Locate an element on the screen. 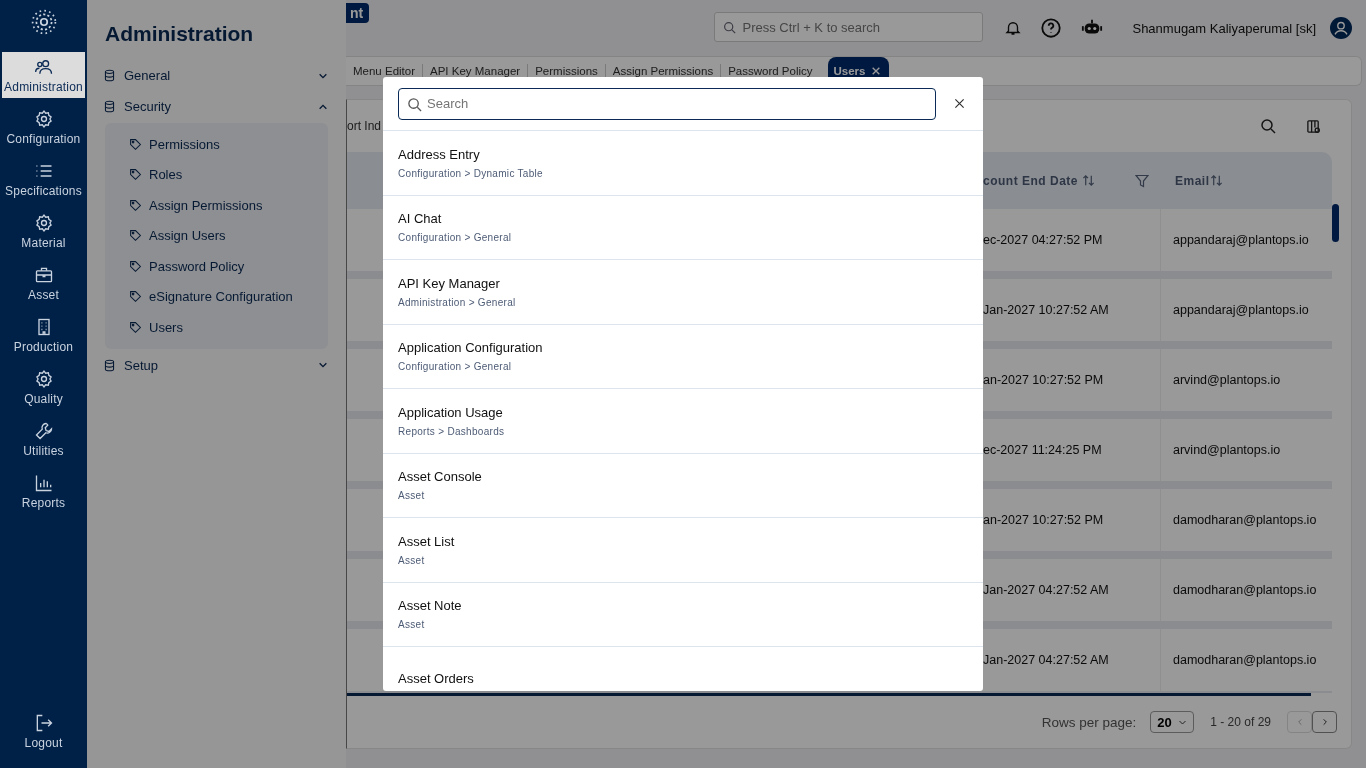 The width and height of the screenshot is (1366, 768). page-size-select: 20 is located at coordinates (1172, 722).